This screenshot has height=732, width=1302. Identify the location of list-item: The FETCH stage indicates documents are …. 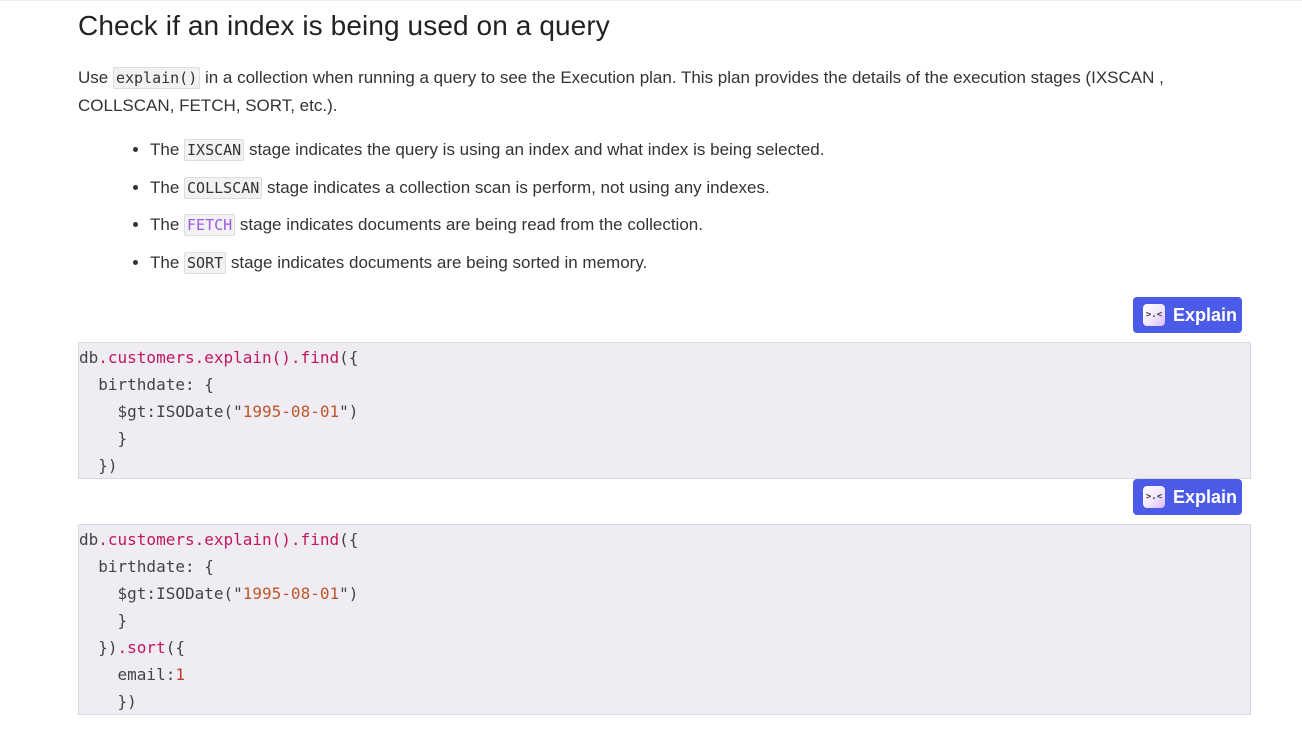
(487, 225).